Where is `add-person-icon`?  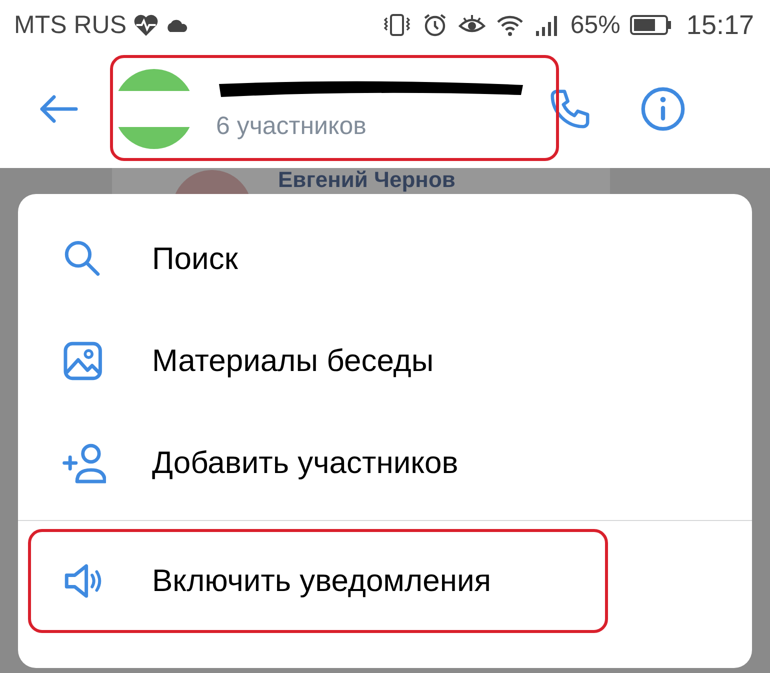
add-person-icon is located at coordinates (84, 463).